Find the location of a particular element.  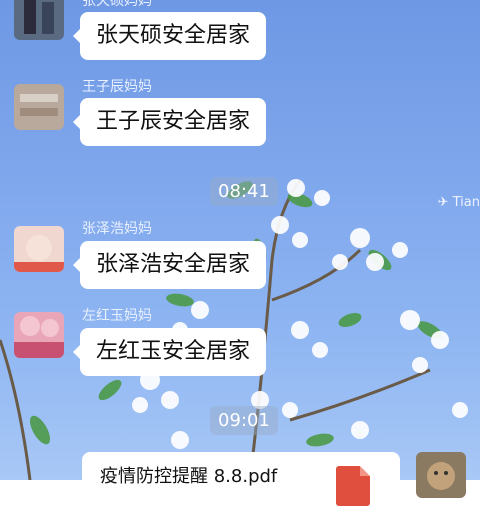

timestamp: 08:41 is located at coordinates (244, 191).